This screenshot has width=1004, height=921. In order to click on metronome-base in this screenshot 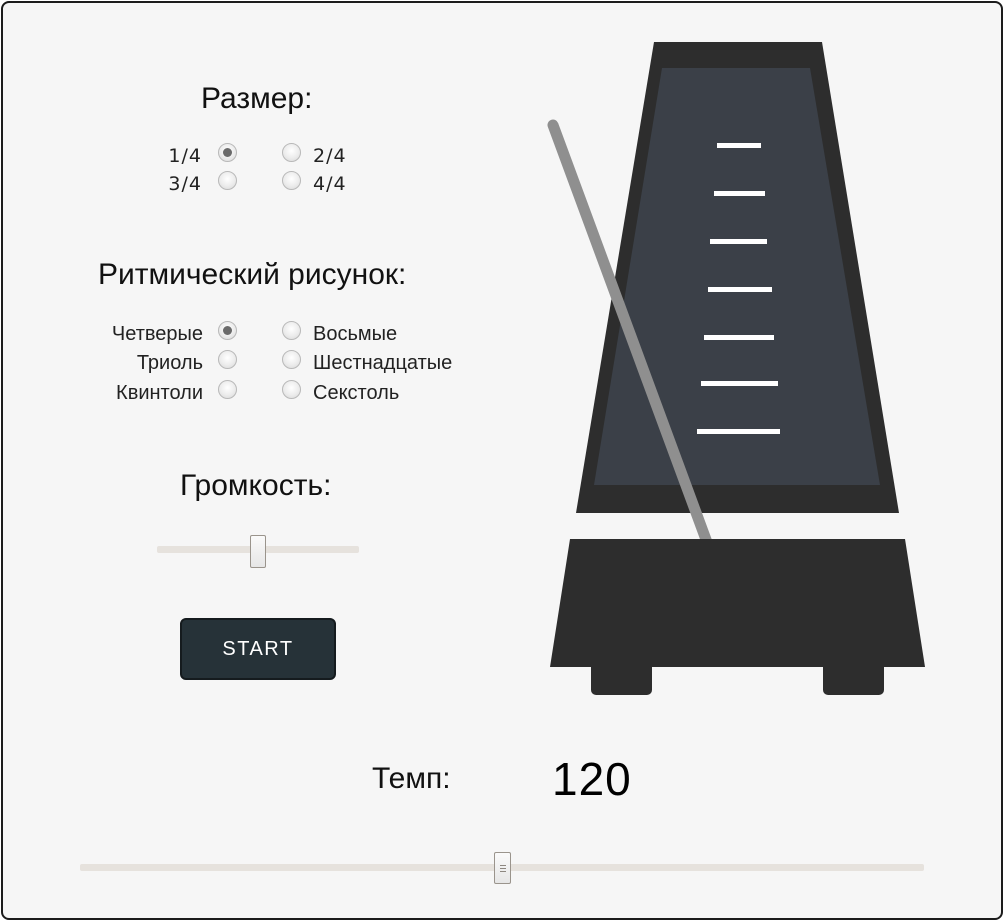, I will do `click(737, 603)`.